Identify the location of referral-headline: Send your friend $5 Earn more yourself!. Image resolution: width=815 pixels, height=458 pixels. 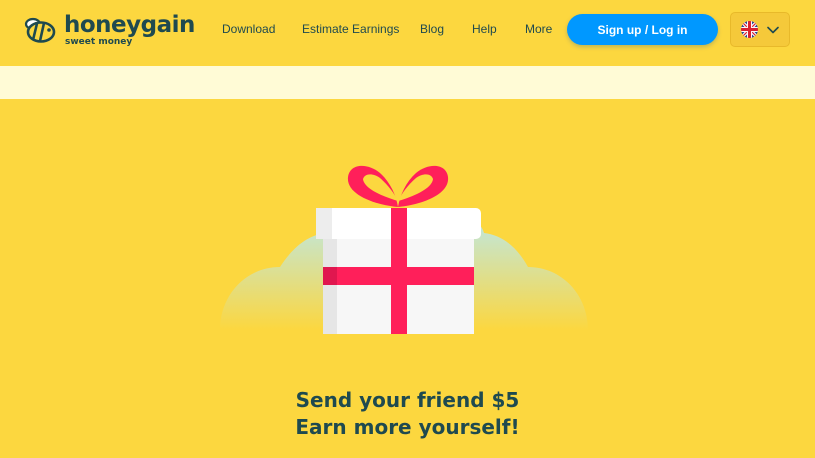
(407, 414).